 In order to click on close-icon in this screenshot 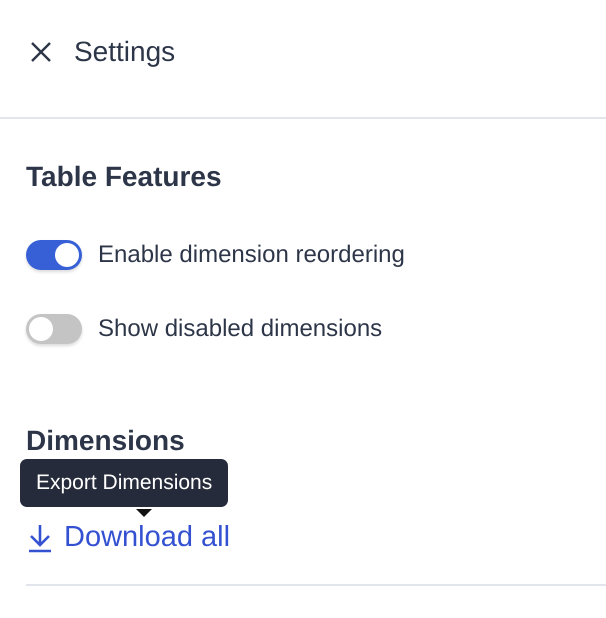, I will do `click(41, 52)`.